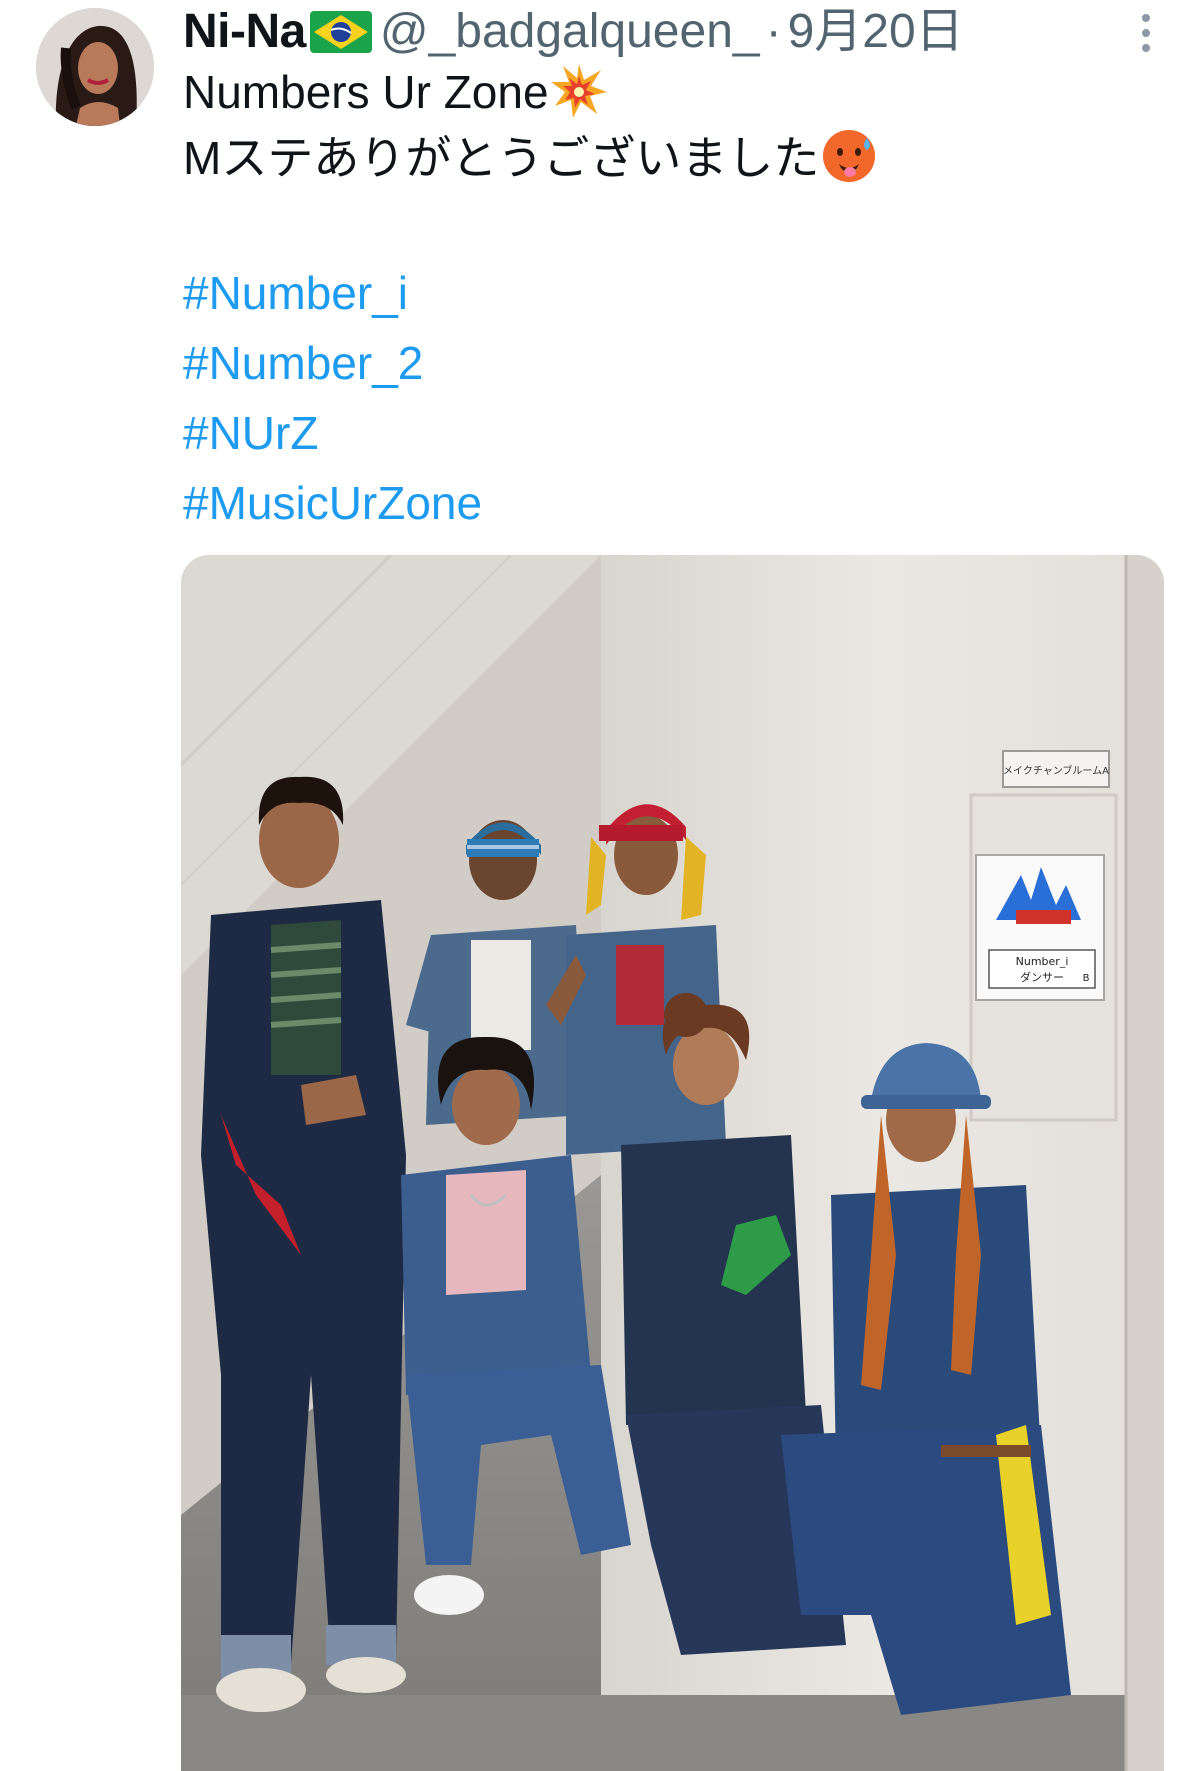 The height and width of the screenshot is (1771, 1200). I want to click on tweet-text-numbers-ur-zone: Numbers Ur Zone, so click(366, 92).